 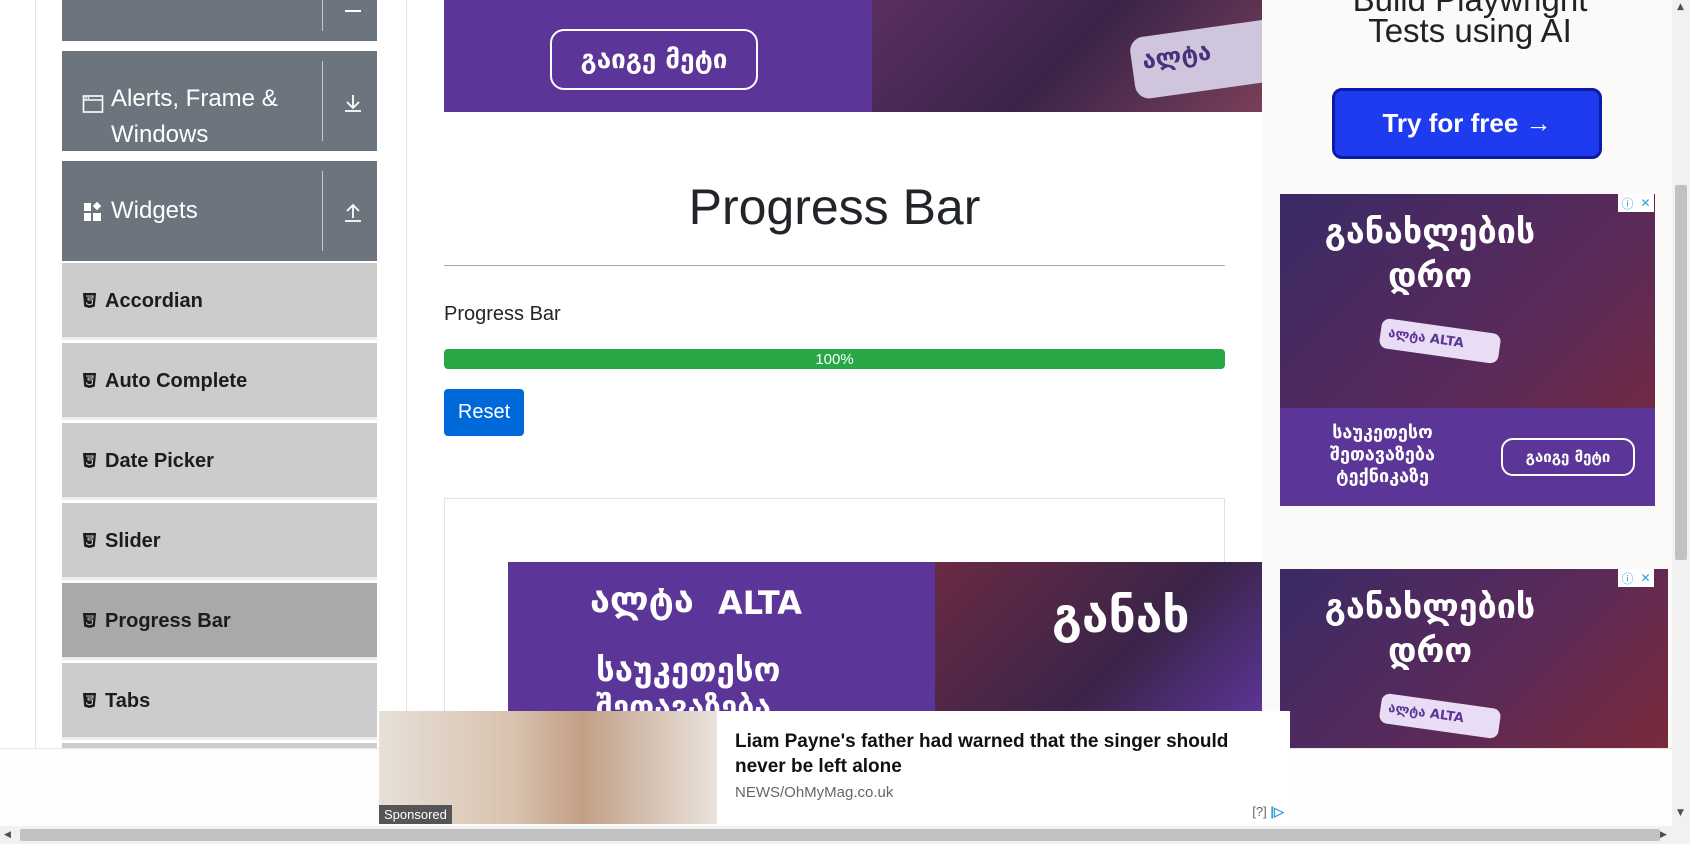 What do you see at coordinates (154, 210) in the screenshot?
I see `sidebar-group-label: Widgets` at bounding box center [154, 210].